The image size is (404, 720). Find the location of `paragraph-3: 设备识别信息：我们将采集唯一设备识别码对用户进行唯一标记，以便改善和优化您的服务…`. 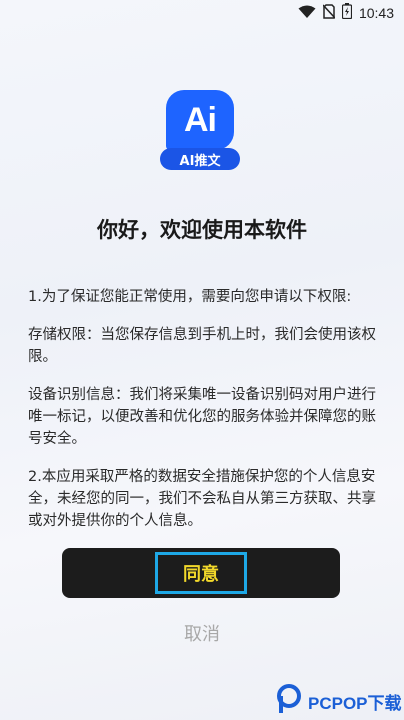

paragraph-3: 设备识别信息：我们将采集唯一设备识别码对用户进行唯一标记，以便改善和优化您的服务… is located at coordinates (202, 417).